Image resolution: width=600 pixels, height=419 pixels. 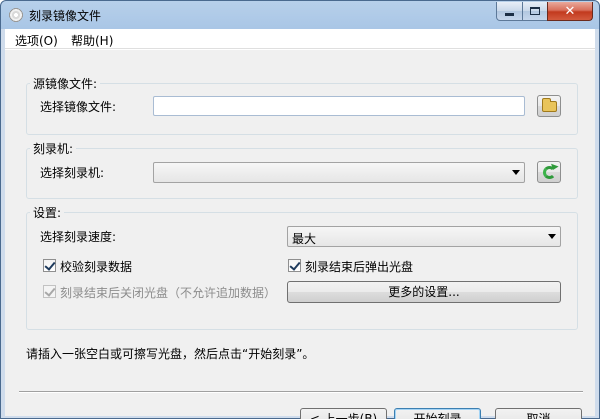 I want to click on start-burn-button: 开始刻录, so click(x=437, y=413).